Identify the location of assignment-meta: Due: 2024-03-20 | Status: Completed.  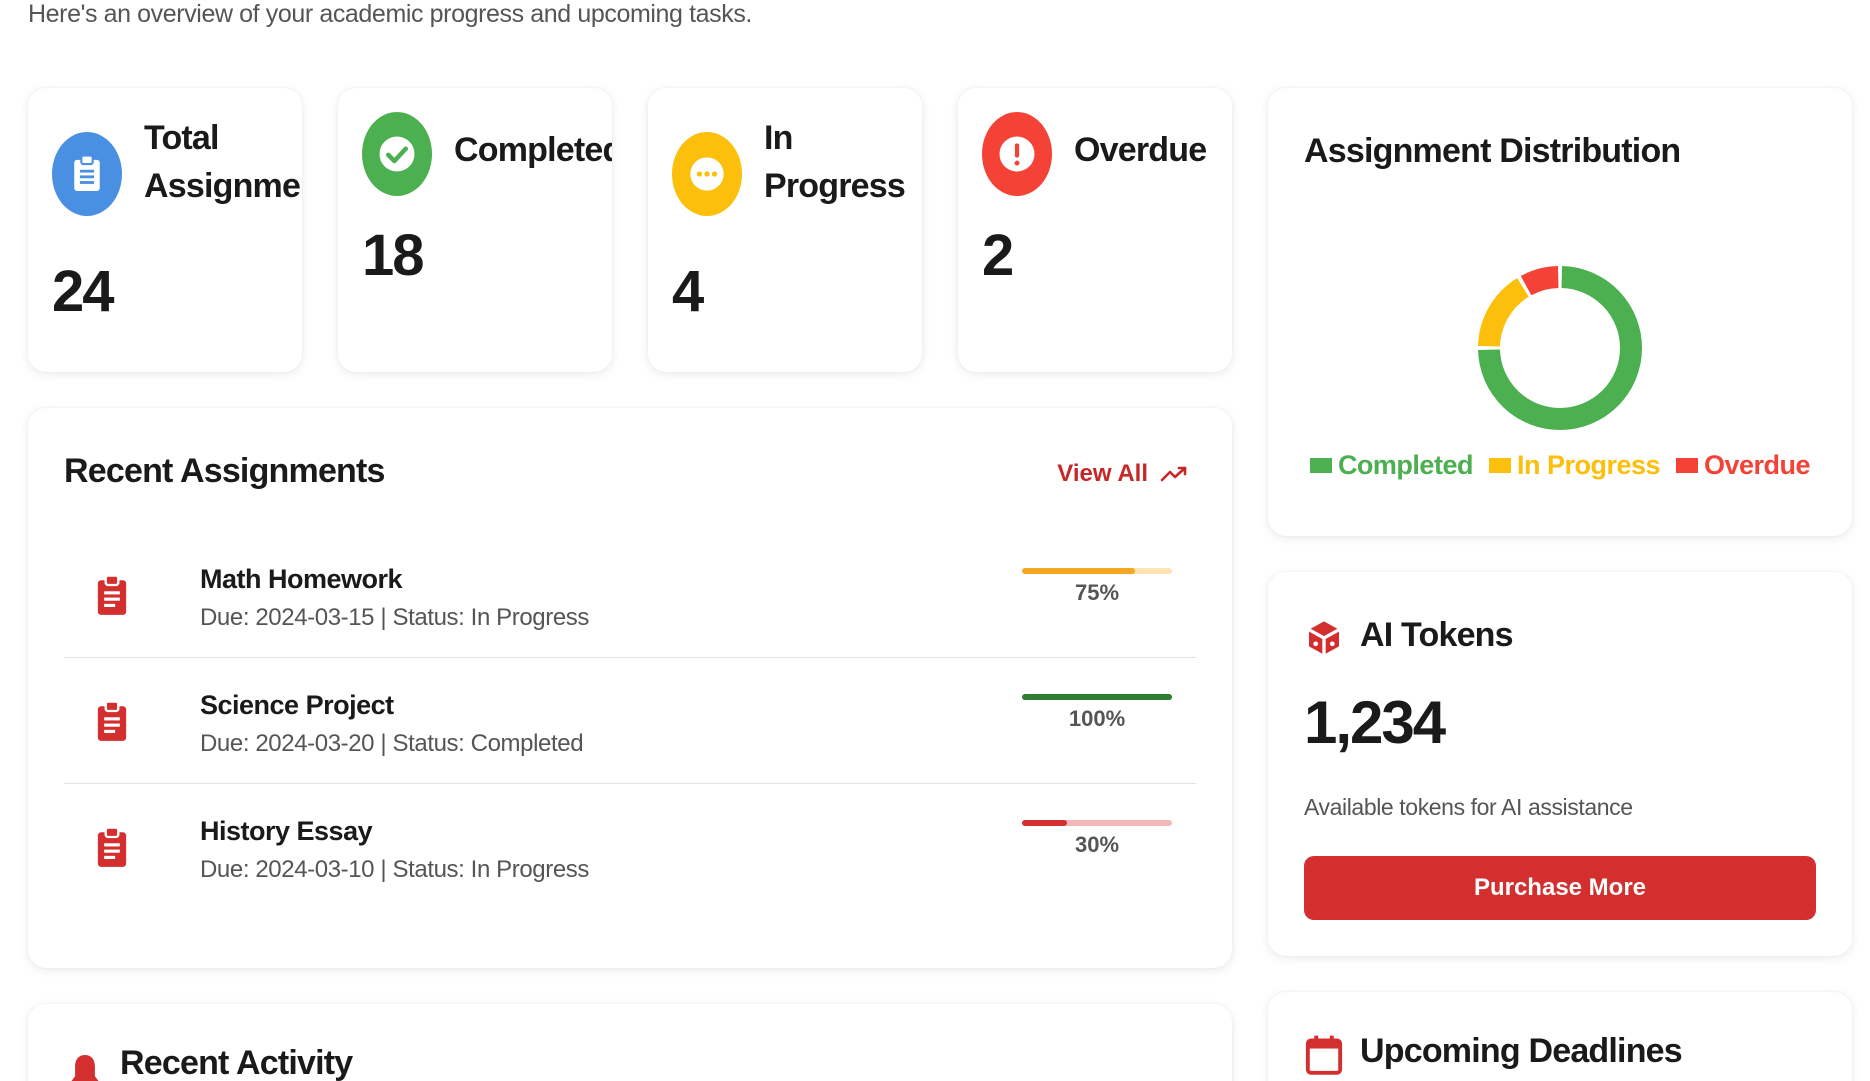
(392, 743).